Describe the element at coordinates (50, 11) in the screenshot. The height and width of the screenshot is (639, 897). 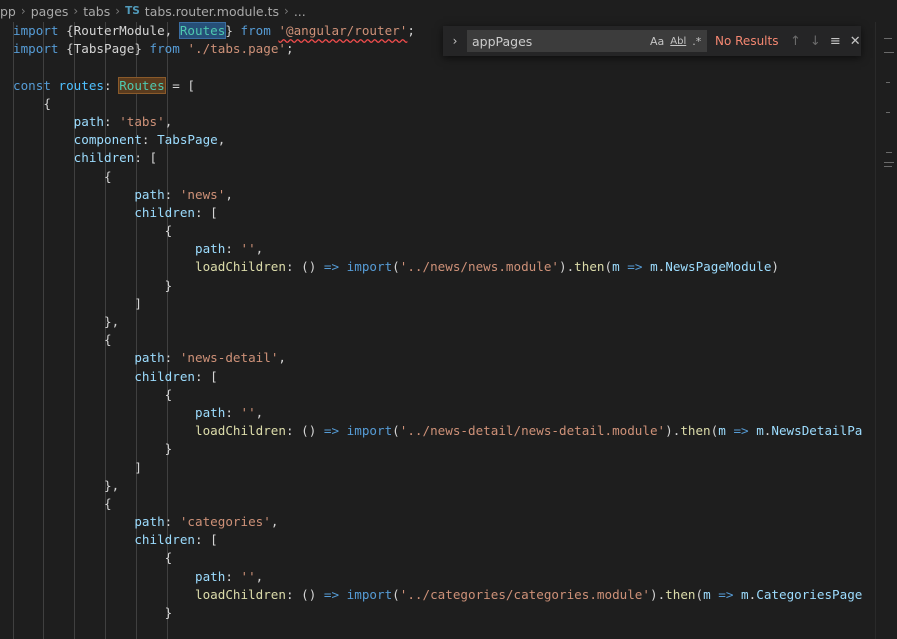
I see `breadcrumb-item-pages: pages` at that location.